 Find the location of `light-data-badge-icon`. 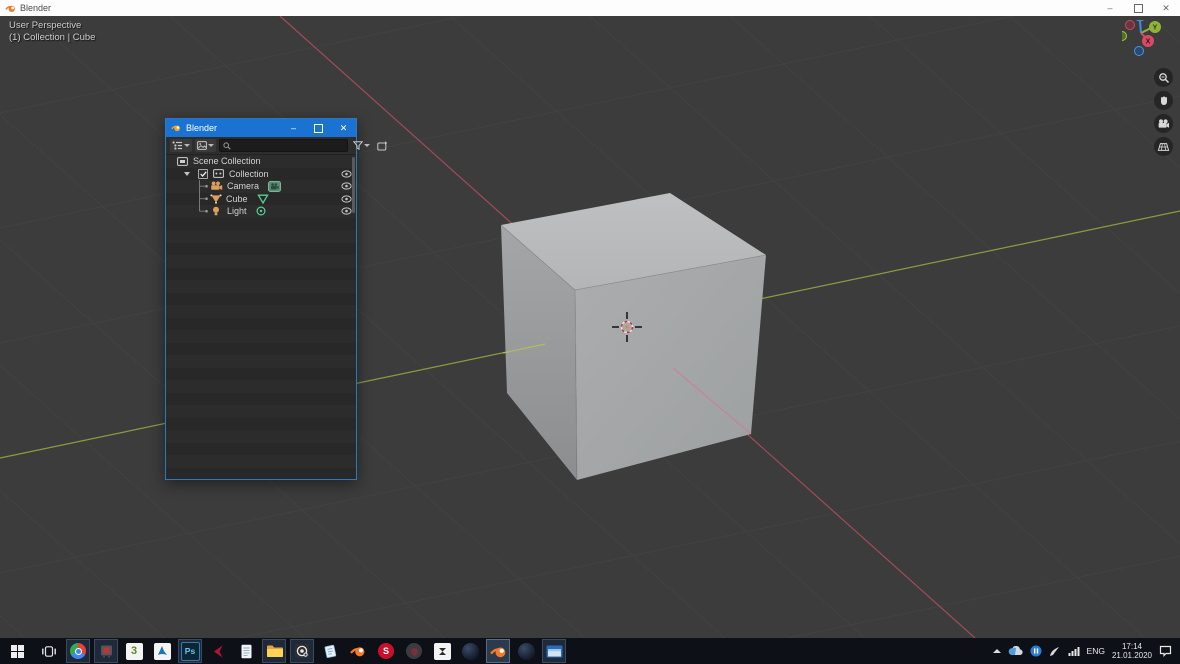

light-data-badge-icon is located at coordinates (261, 211).